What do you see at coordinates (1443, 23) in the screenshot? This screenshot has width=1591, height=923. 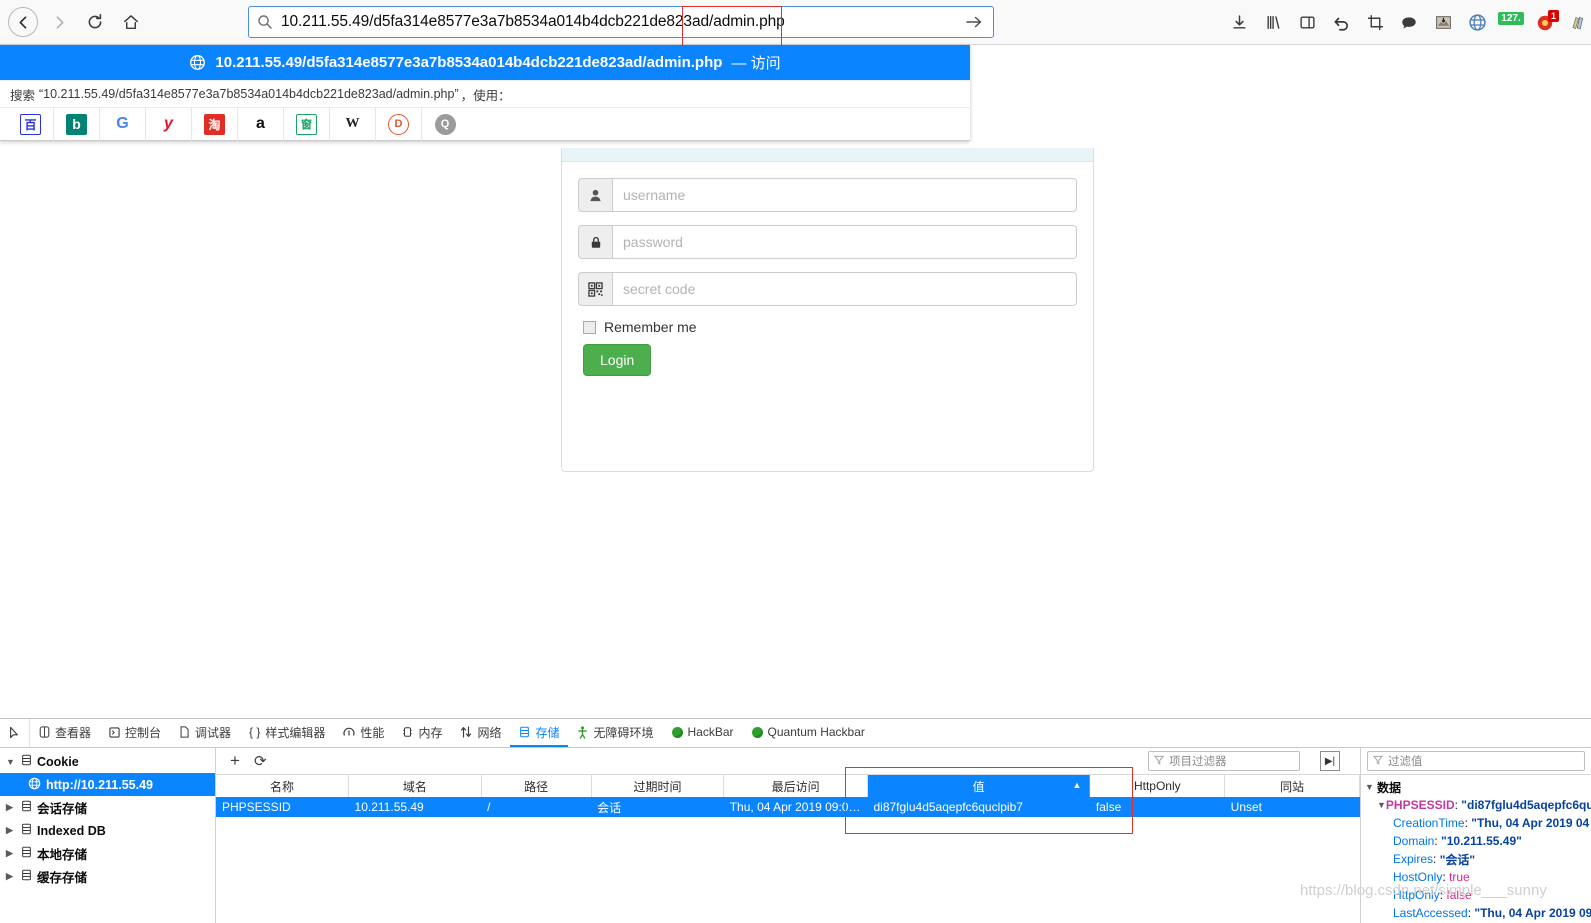 I see `image-download-icon` at bounding box center [1443, 23].